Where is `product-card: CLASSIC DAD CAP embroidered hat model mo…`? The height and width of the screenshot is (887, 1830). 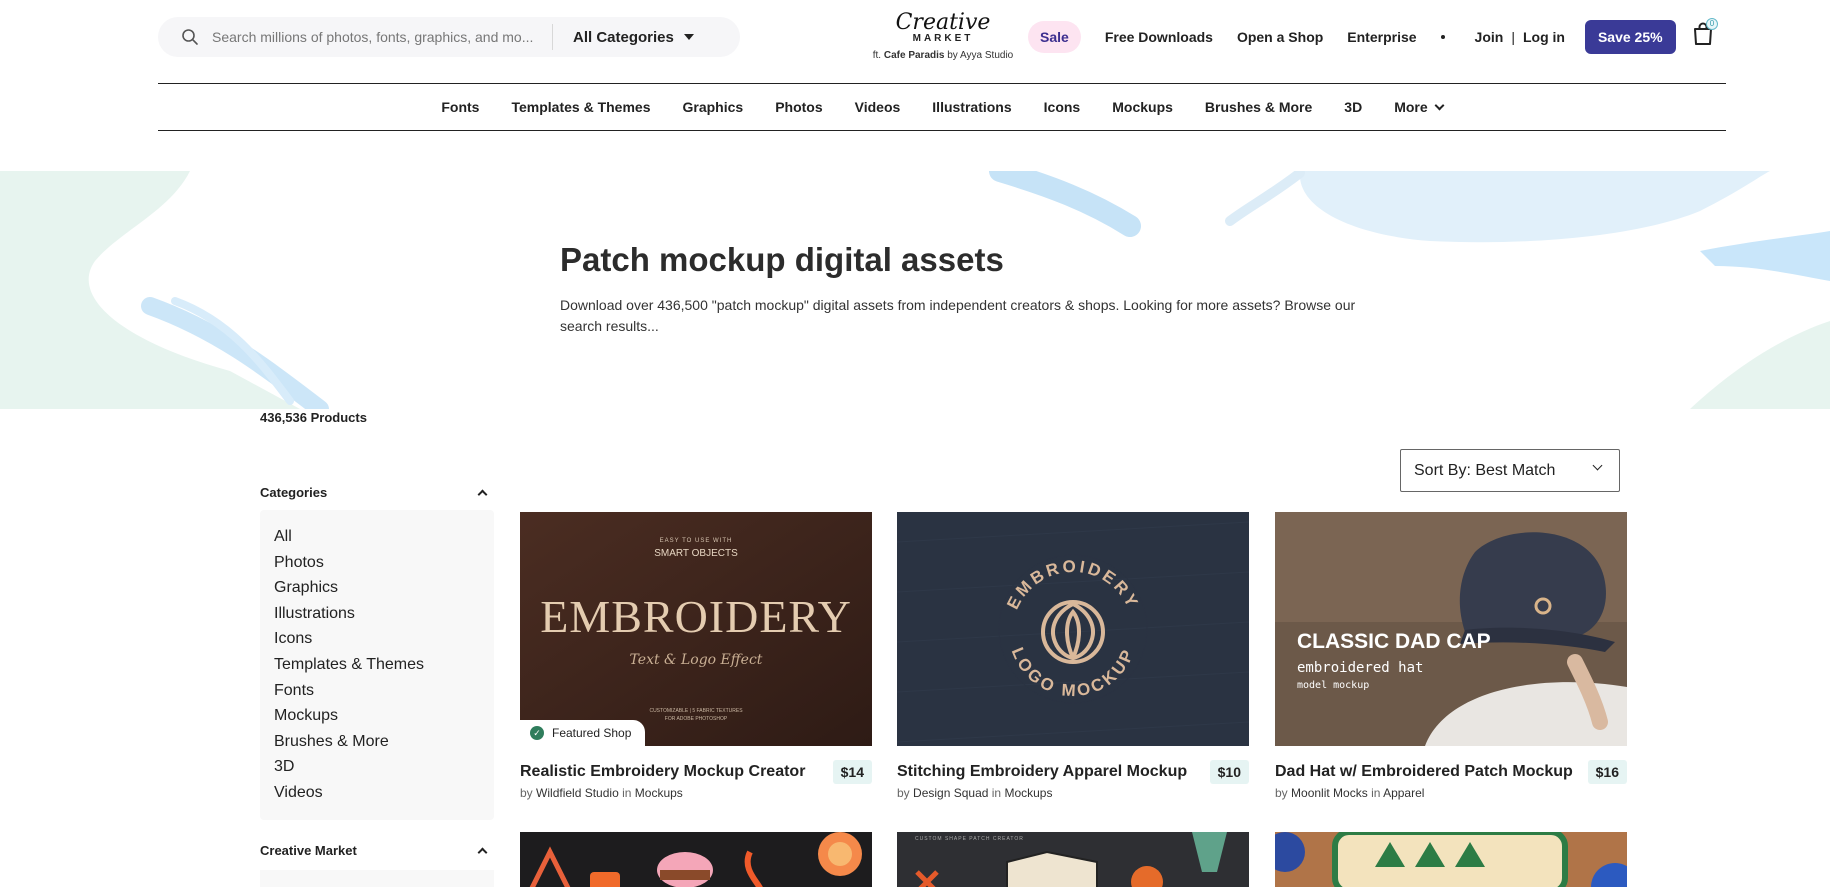 product-card: CLASSIC DAD CAP embroidered hat model mo… is located at coordinates (1451, 656).